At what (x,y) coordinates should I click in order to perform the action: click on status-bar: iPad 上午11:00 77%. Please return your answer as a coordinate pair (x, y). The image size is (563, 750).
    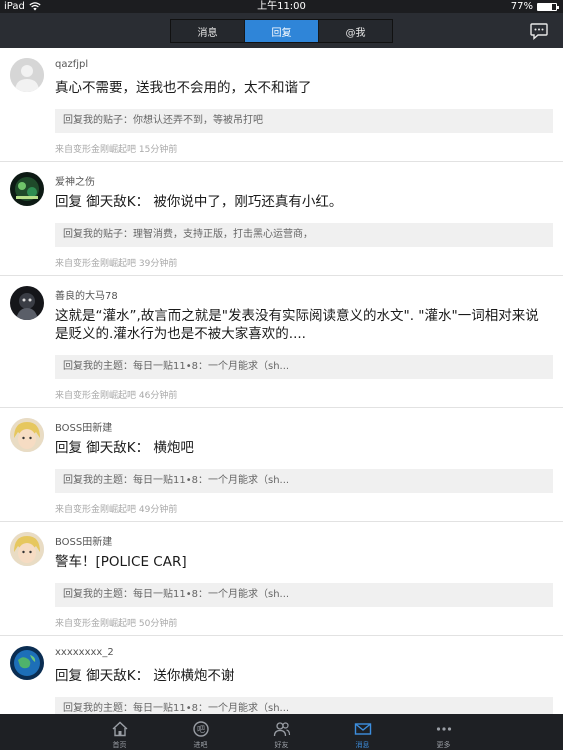
    Looking at the image, I should click on (281, 6).